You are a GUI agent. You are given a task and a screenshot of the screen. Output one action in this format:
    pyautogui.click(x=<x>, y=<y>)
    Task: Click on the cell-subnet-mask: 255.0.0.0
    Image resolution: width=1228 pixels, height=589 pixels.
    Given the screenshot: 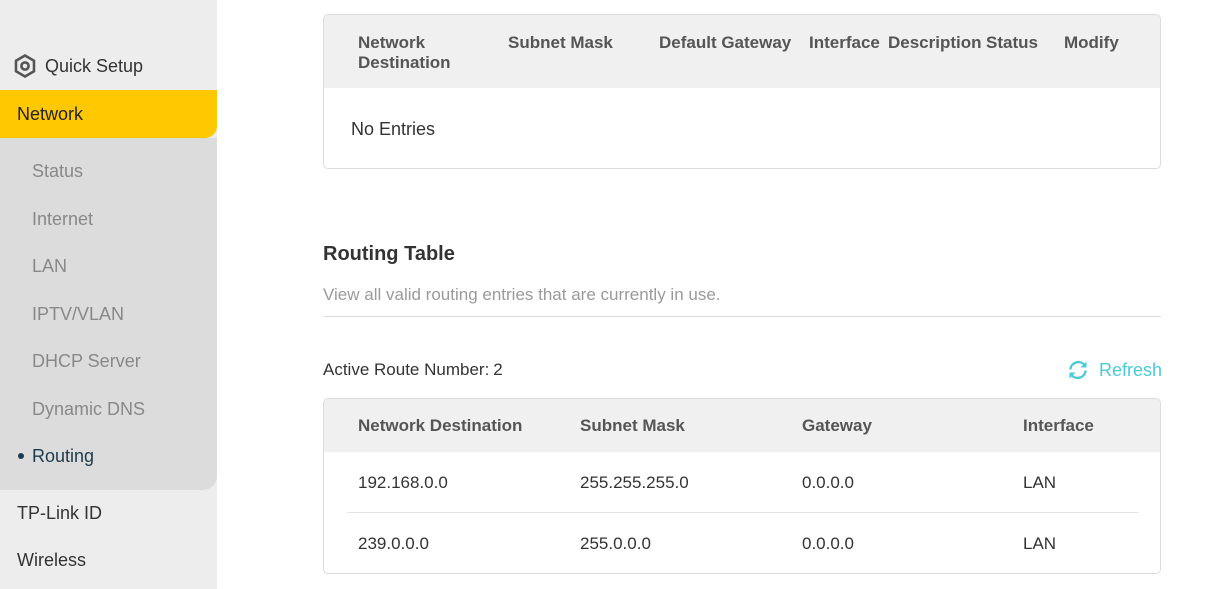 What is the action you would take?
    pyautogui.click(x=615, y=543)
    